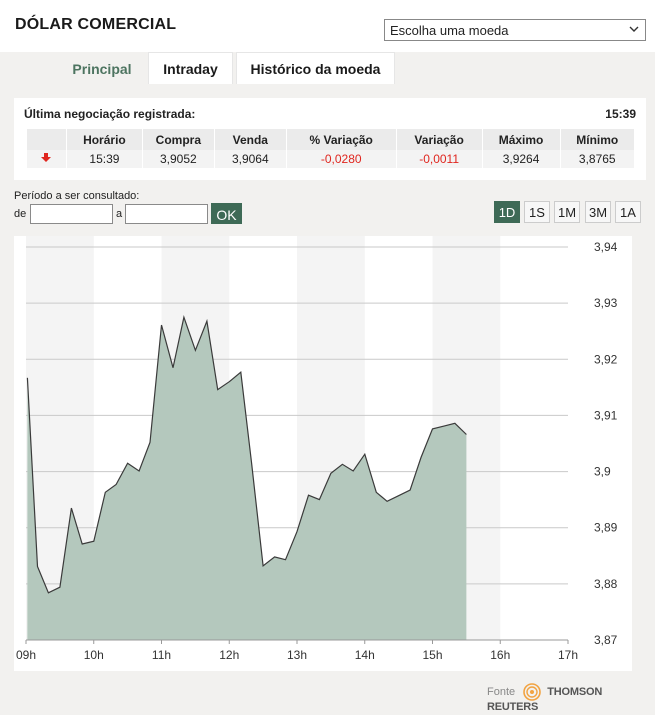  I want to click on period-label: Período a ser consultado:, so click(77, 196).